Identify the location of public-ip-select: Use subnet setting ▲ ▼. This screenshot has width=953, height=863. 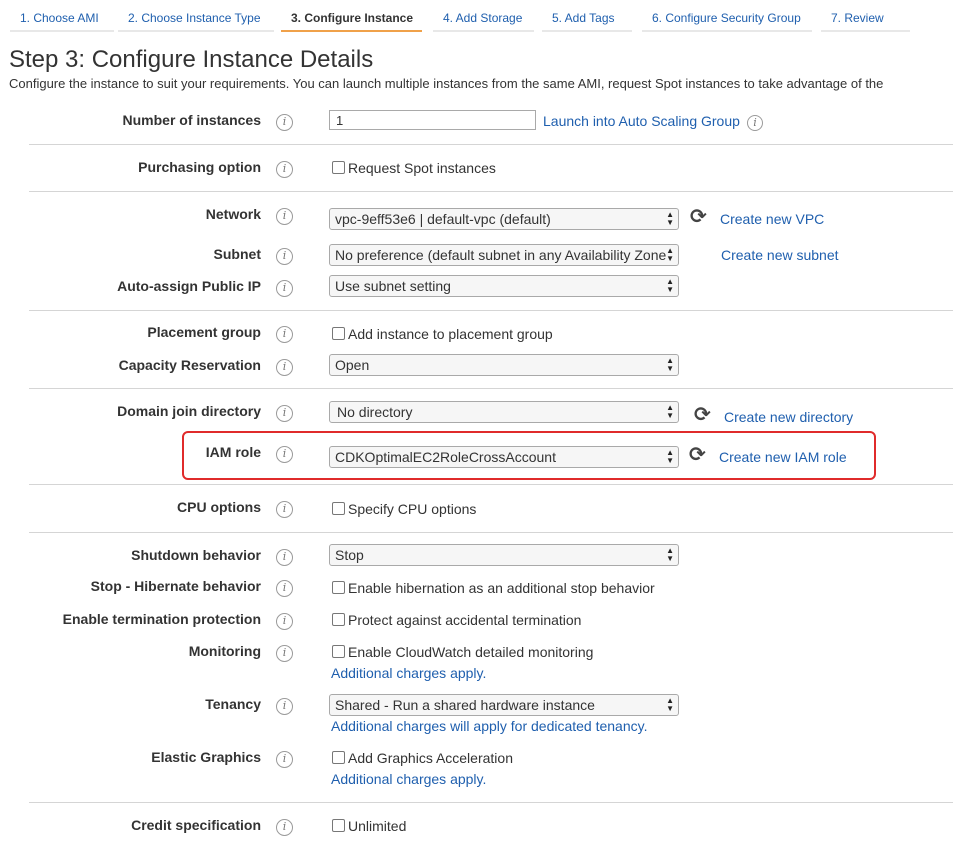
(504, 286).